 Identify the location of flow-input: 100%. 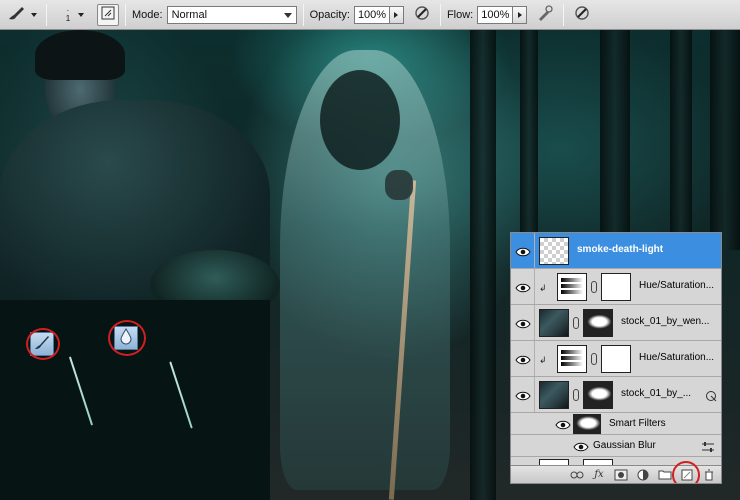
(495, 14).